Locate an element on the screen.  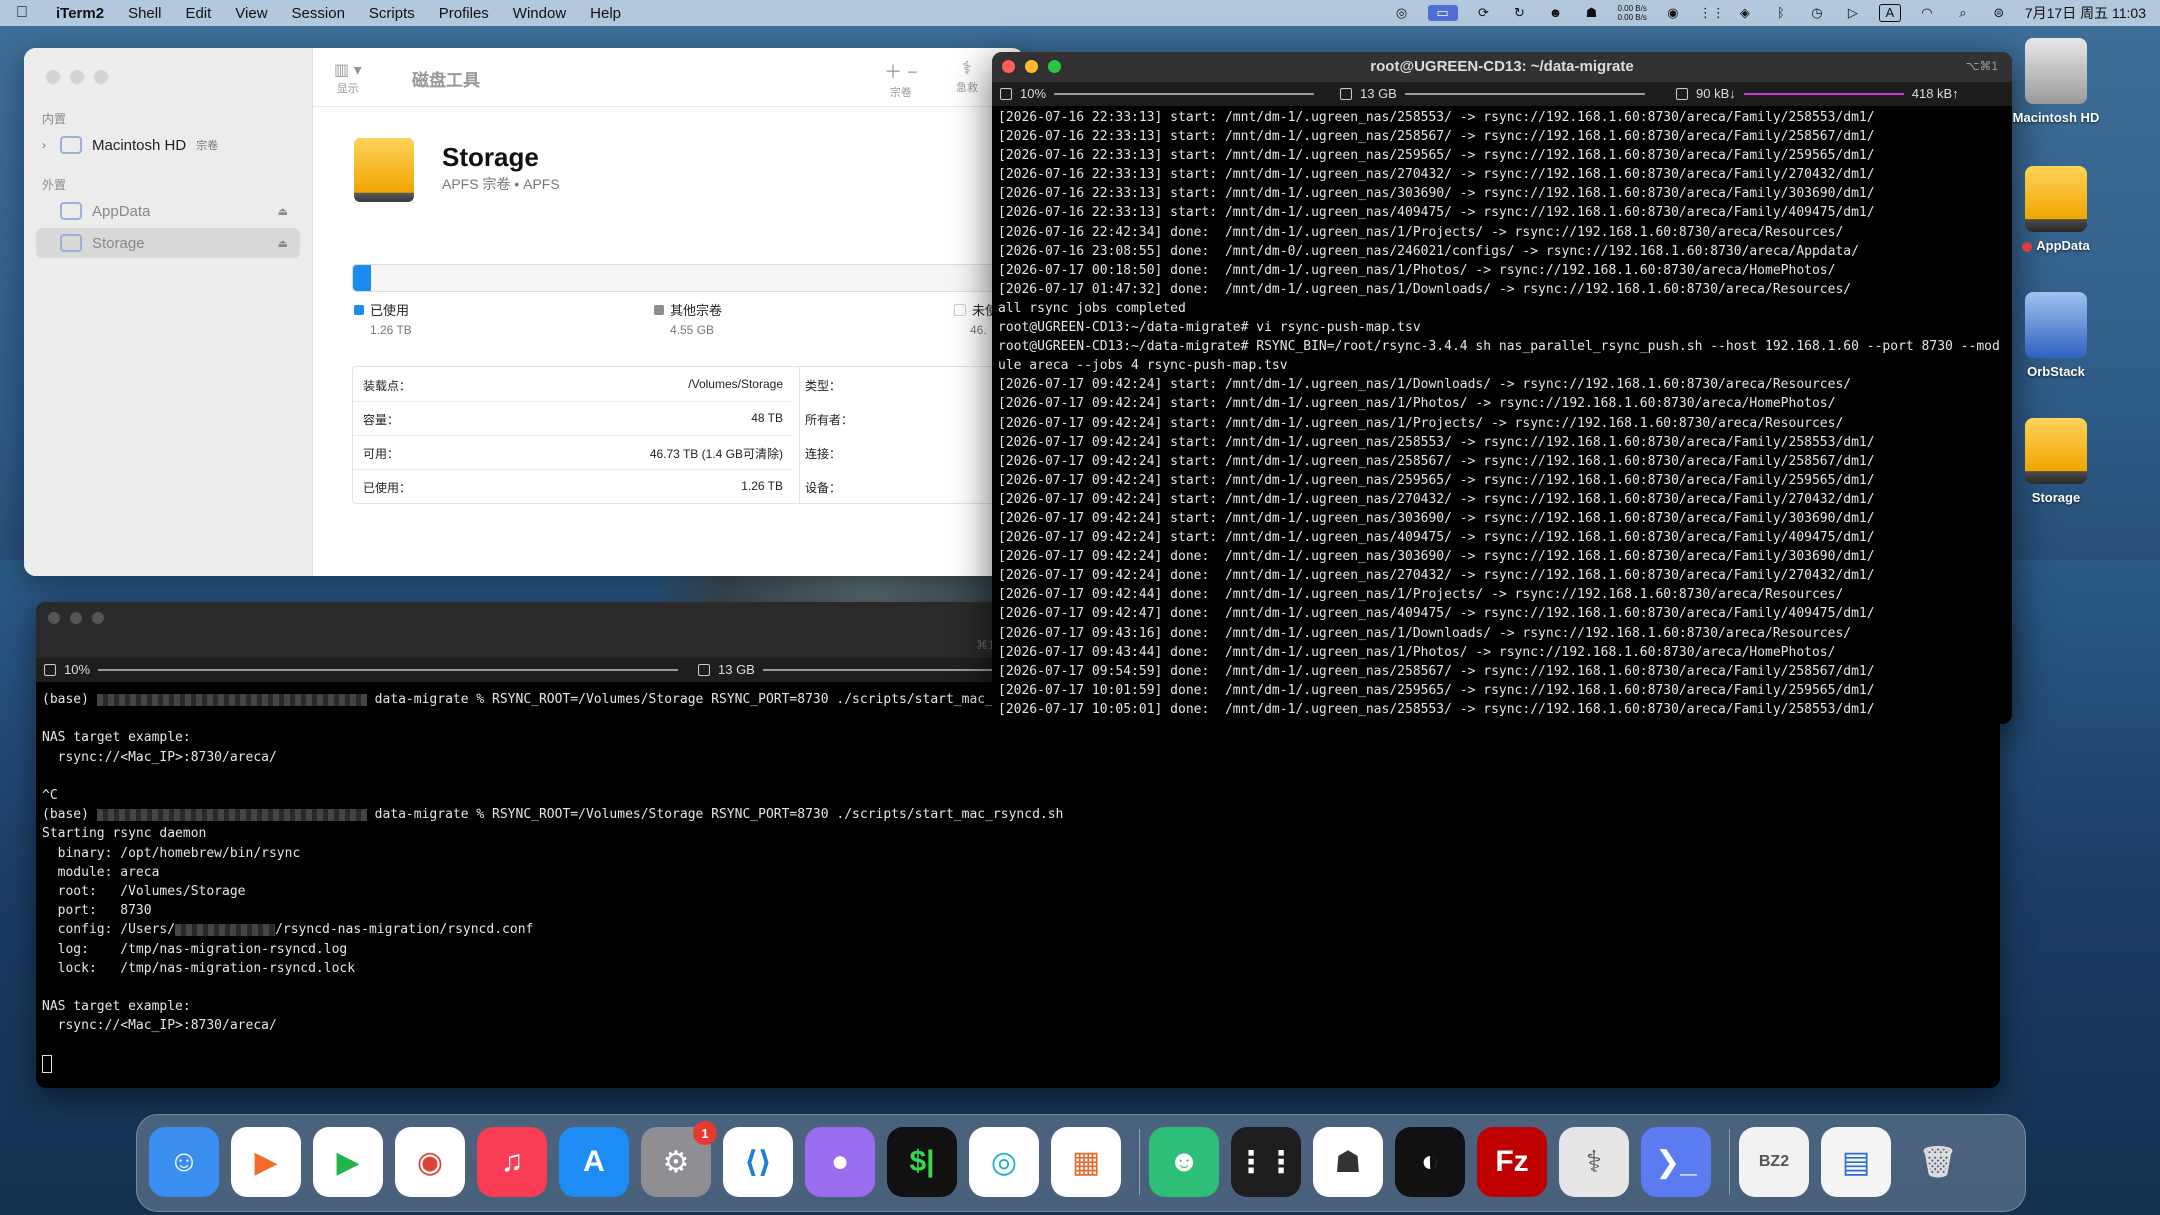
wechat-status-icon: ☻ is located at coordinates (1556, 13).